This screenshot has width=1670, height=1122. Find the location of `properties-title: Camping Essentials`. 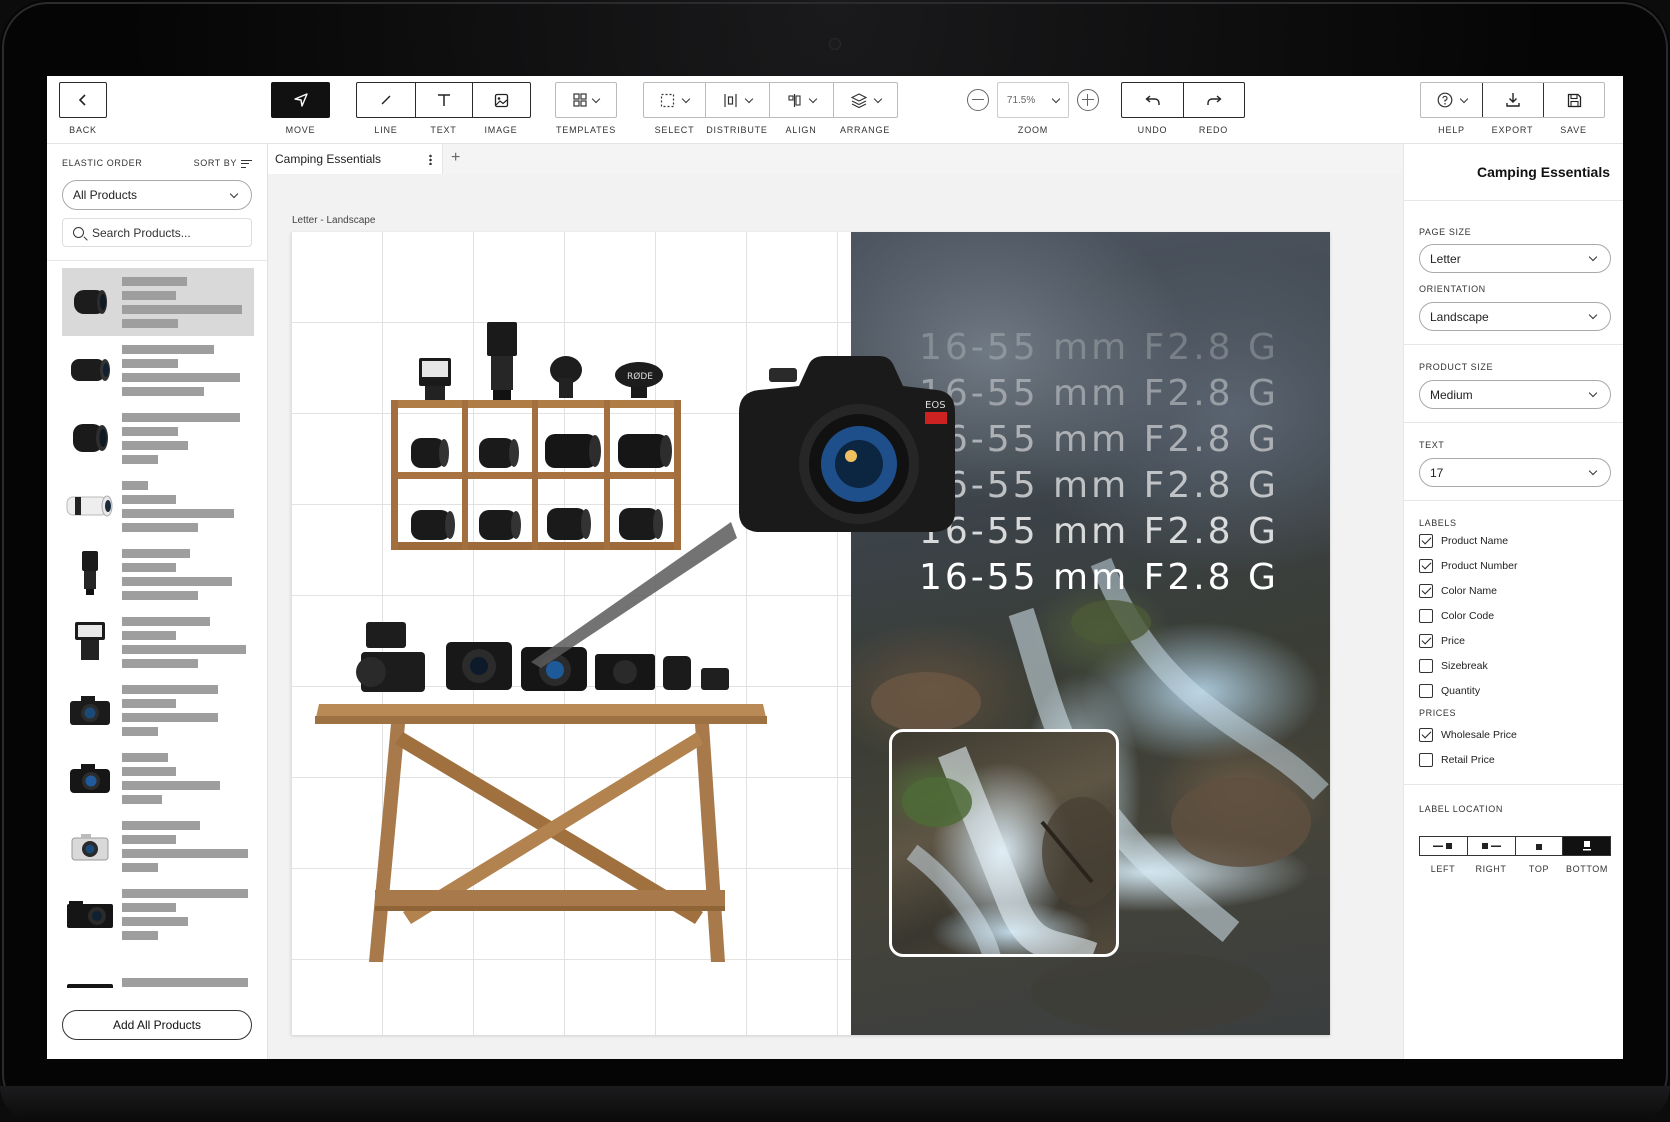

properties-title: Camping Essentials is located at coordinates (1543, 172).